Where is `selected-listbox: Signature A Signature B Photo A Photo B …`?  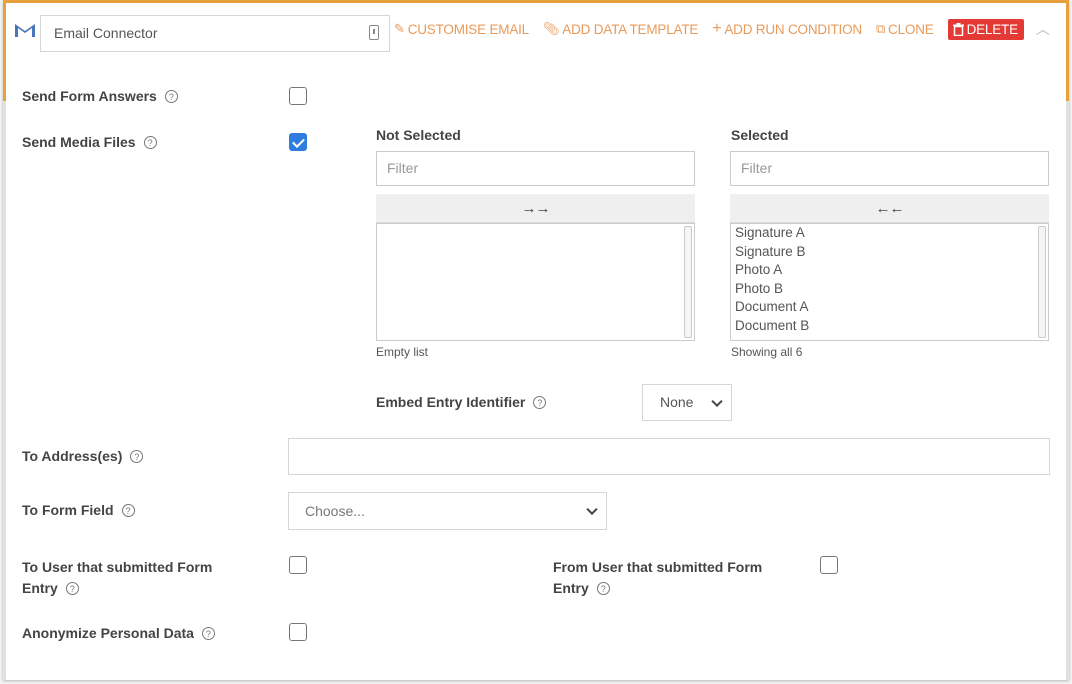 selected-listbox: Signature A Signature B Photo A Photo B … is located at coordinates (889, 282).